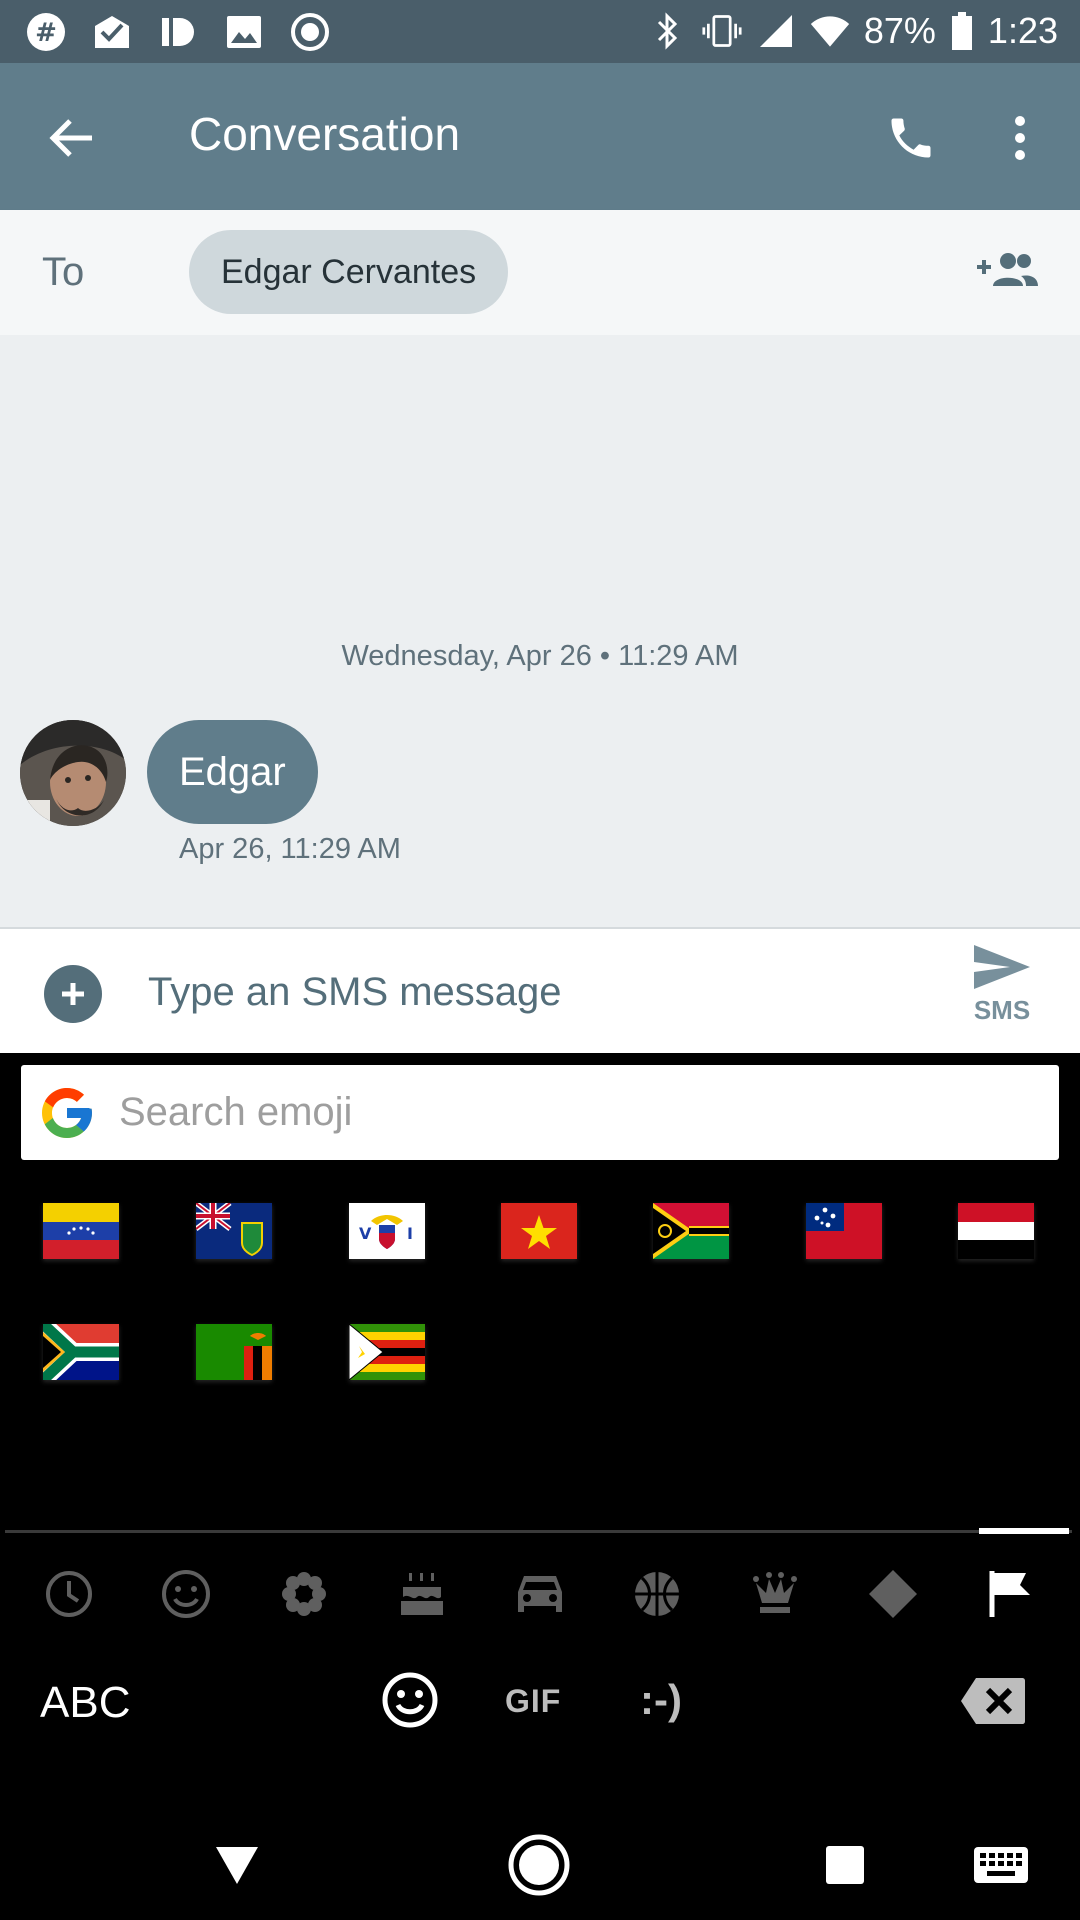 This screenshot has height=1920, width=1080. I want to click on flag-samoa, so click(844, 1231).